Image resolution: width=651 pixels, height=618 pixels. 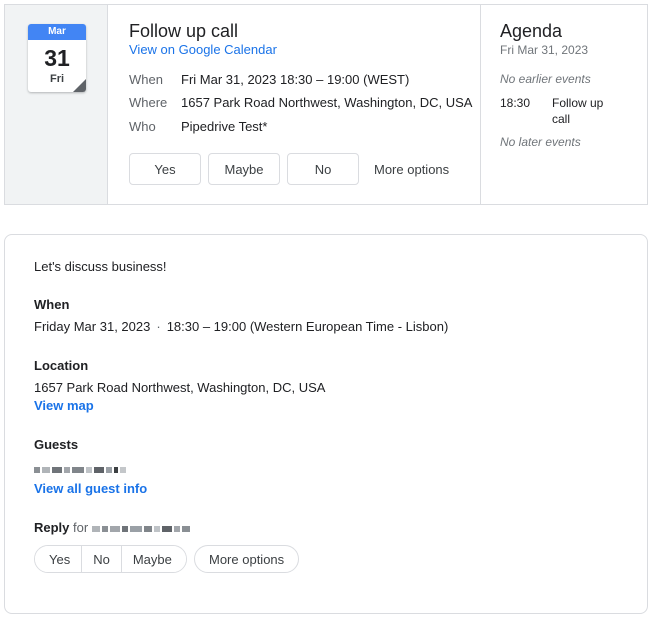 What do you see at coordinates (247, 559) in the screenshot?
I see `reply-more-options-button: More options` at bounding box center [247, 559].